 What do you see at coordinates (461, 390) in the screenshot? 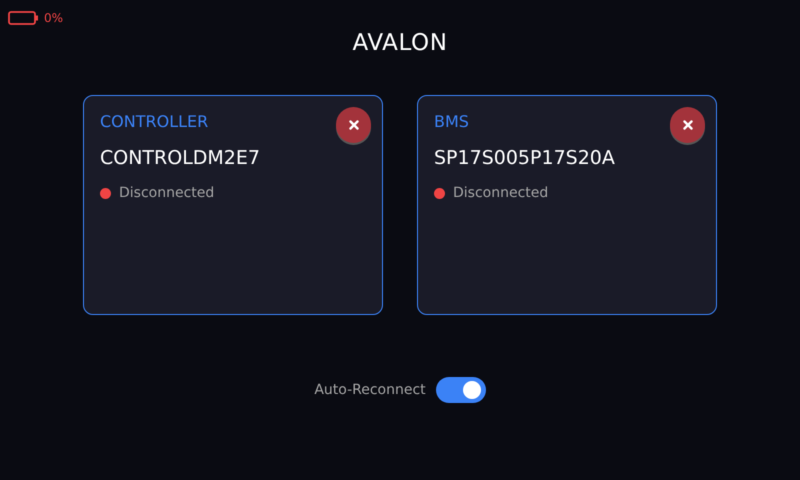
I see `auto-reconnect-toggle` at bounding box center [461, 390].